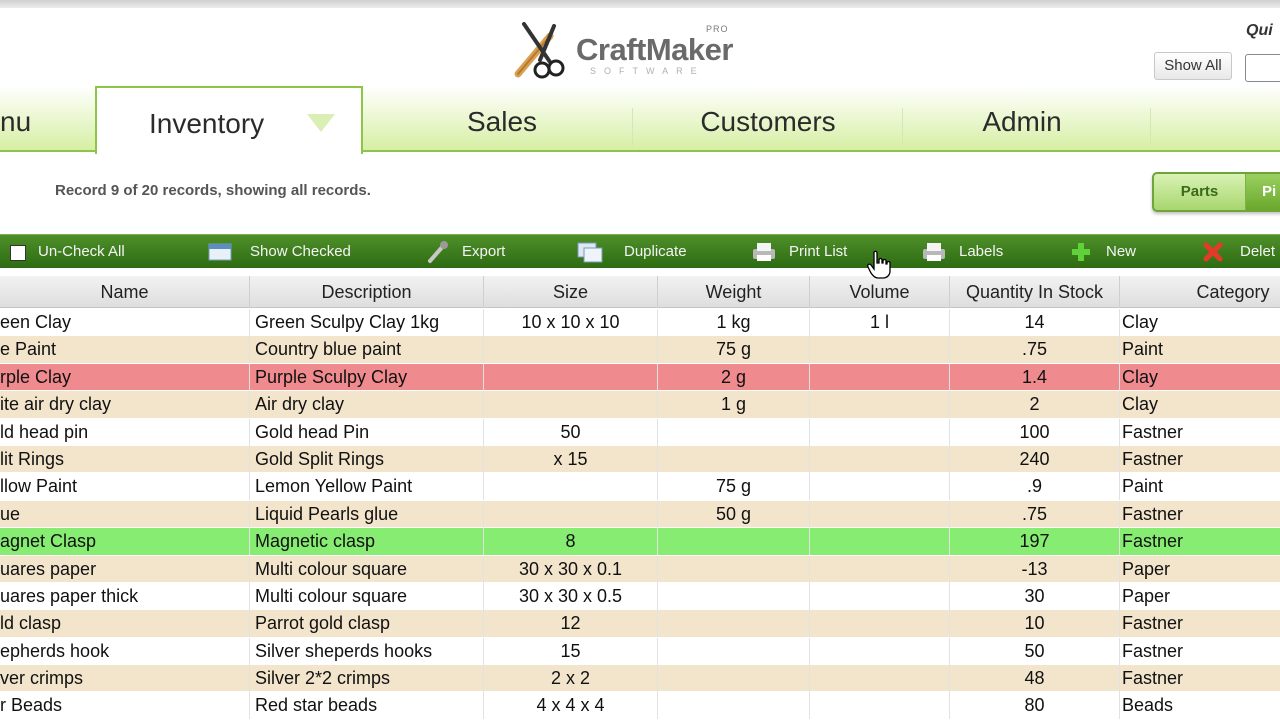 The height and width of the screenshot is (720, 1280). What do you see at coordinates (81, 252) in the screenshot?
I see `uncheck-all-button: Un-Check All` at bounding box center [81, 252].